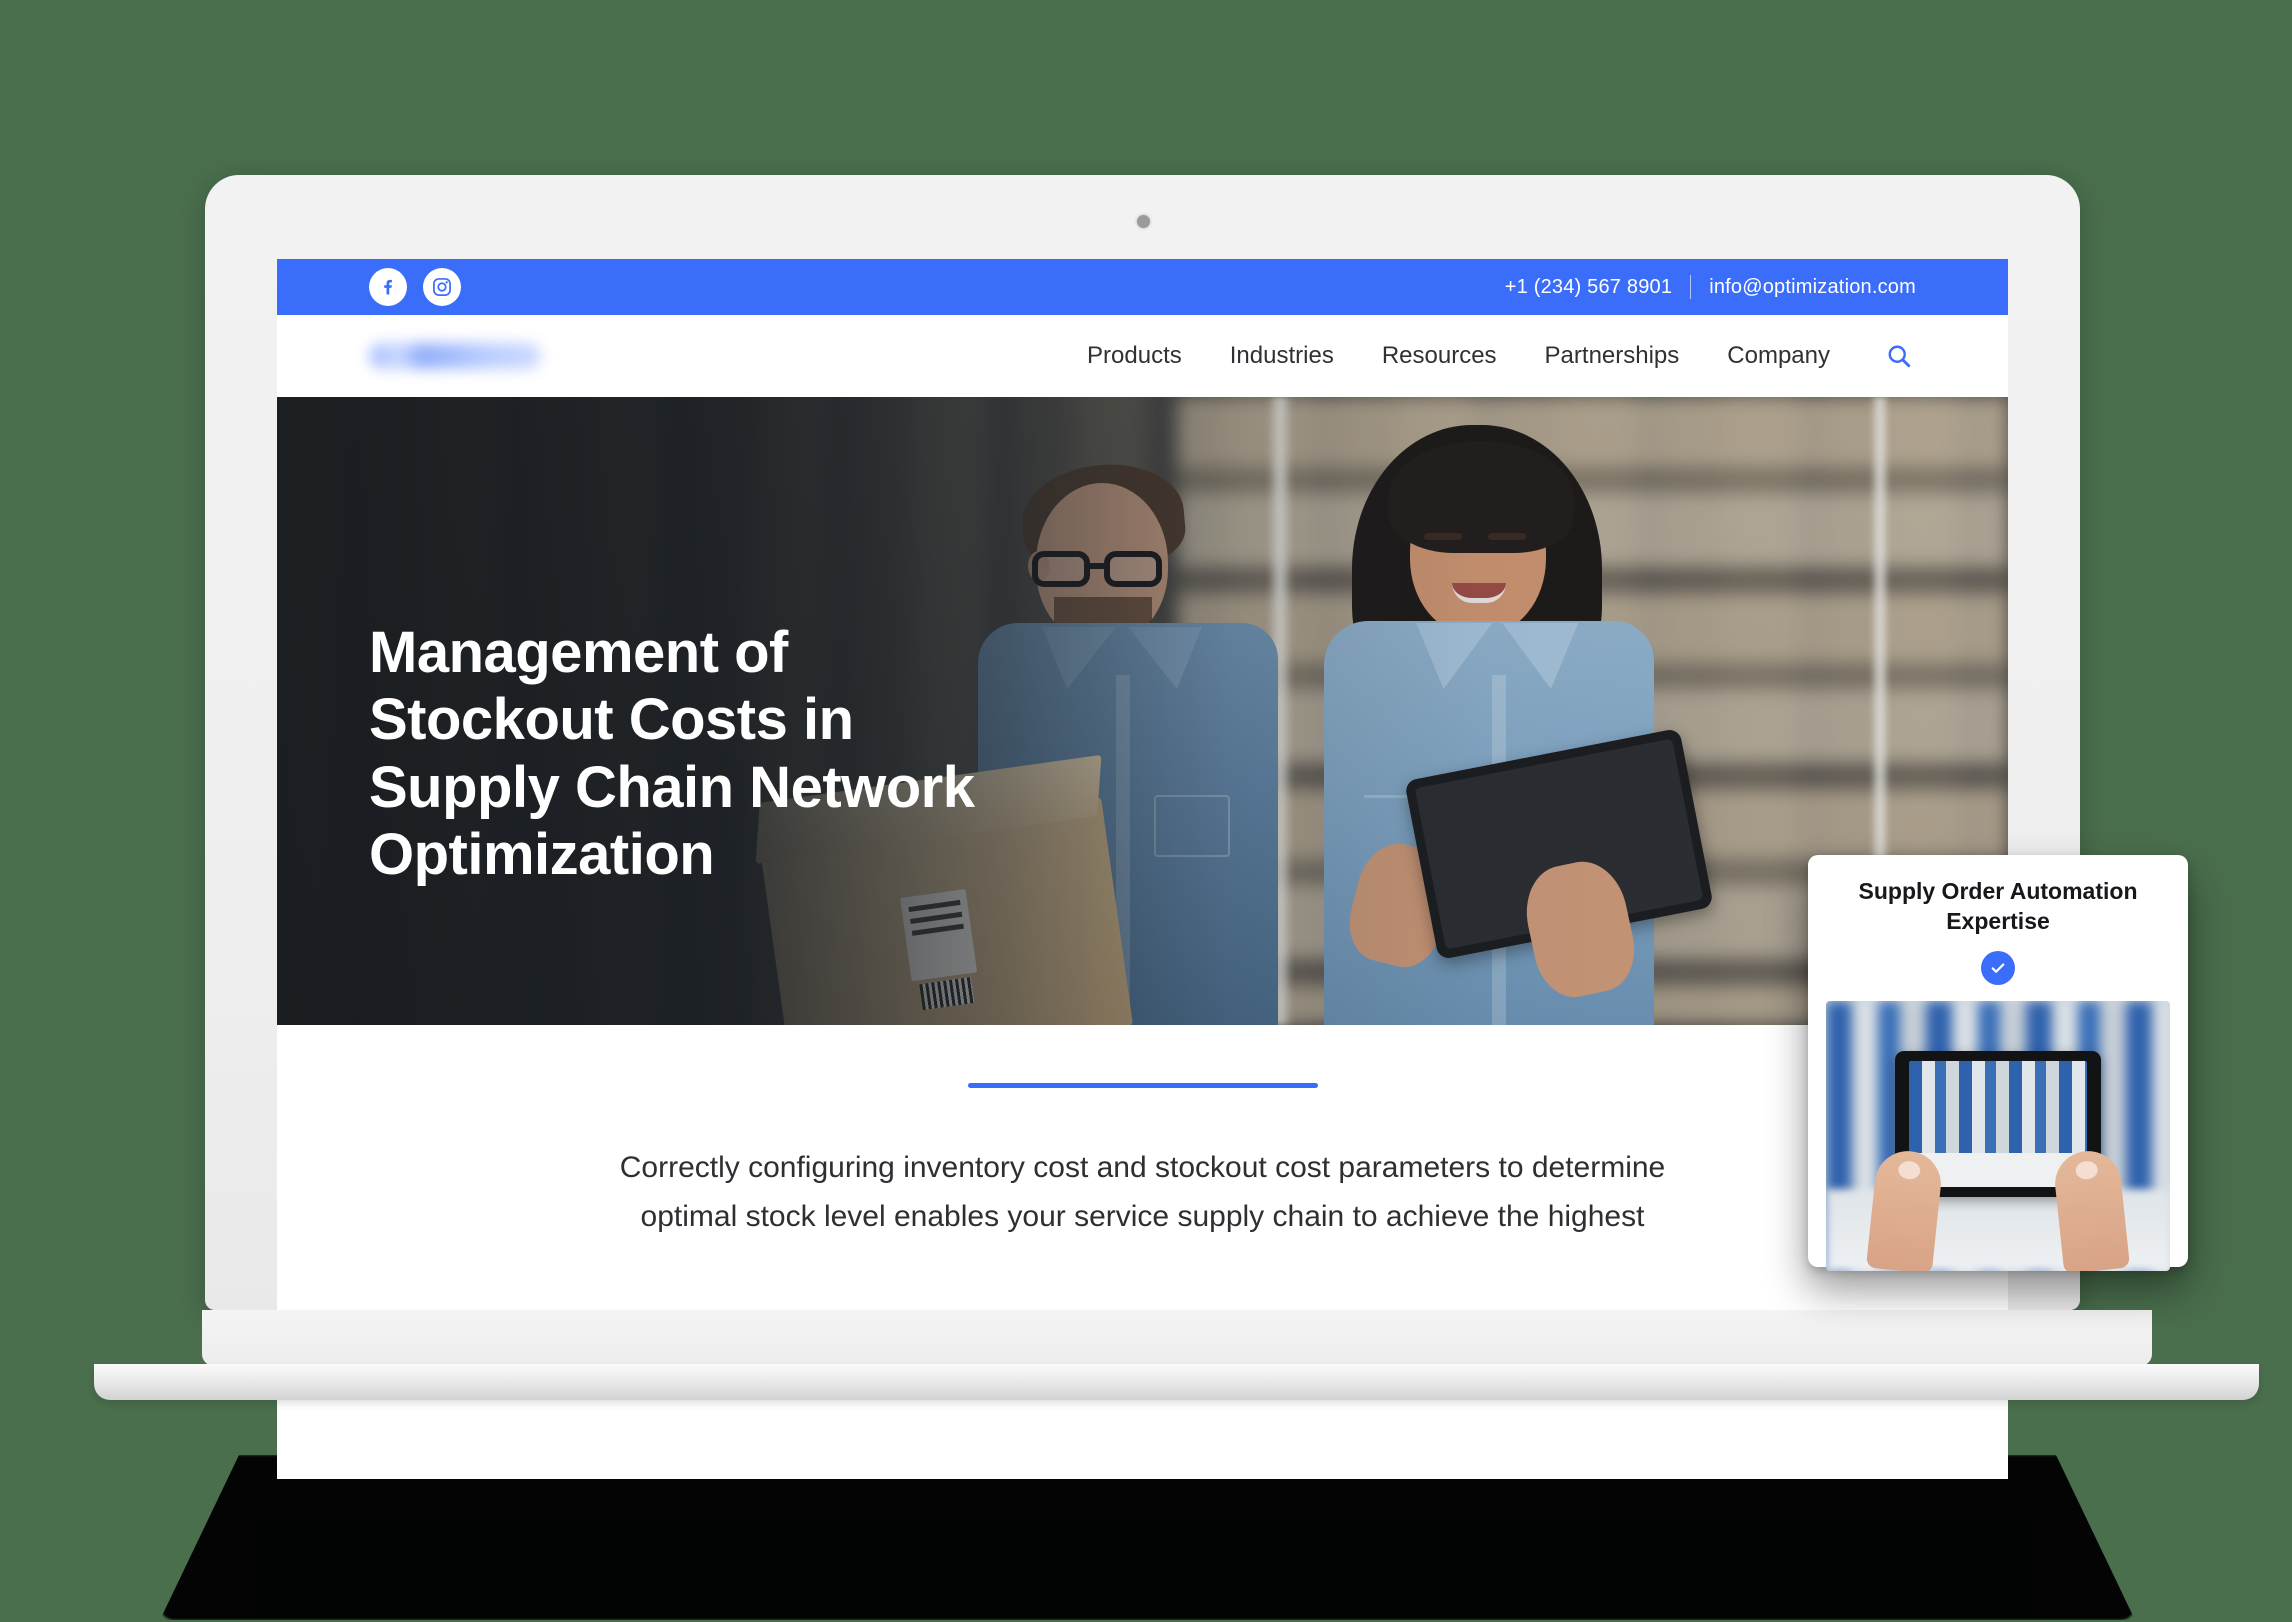 The height and width of the screenshot is (1622, 2292). I want to click on section-divider, so click(1142, 1085).